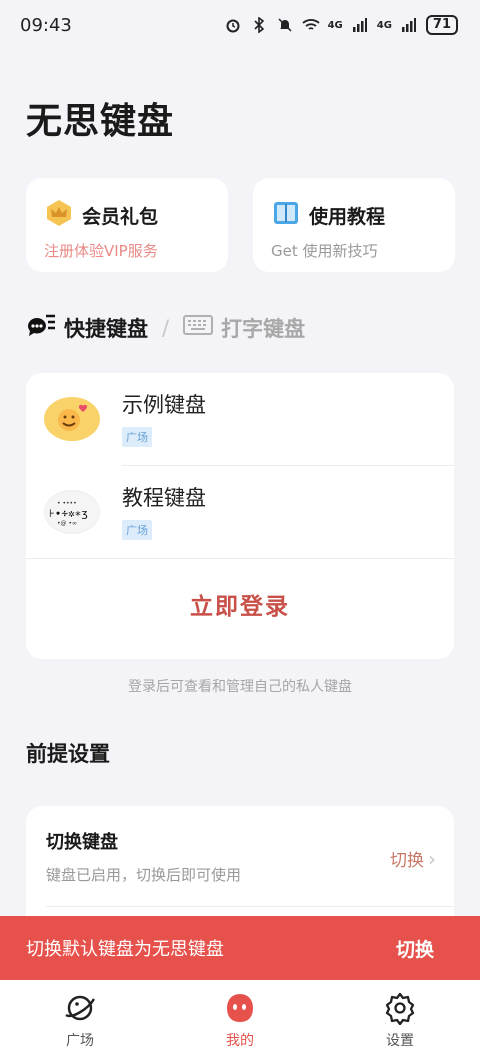 The image size is (480, 1058). I want to click on status-time: 09:43, so click(46, 25).